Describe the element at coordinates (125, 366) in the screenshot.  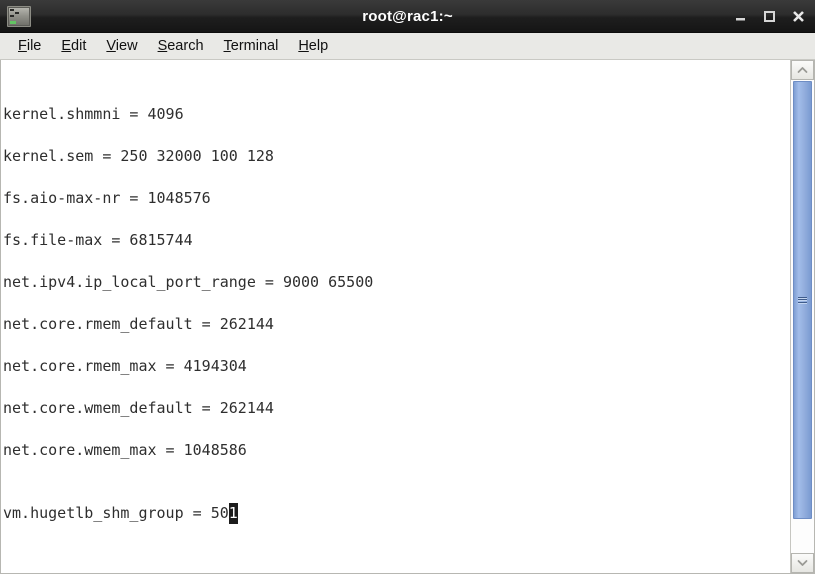
I see `terminal-line: net.core.rmem_max = 4194304` at that location.